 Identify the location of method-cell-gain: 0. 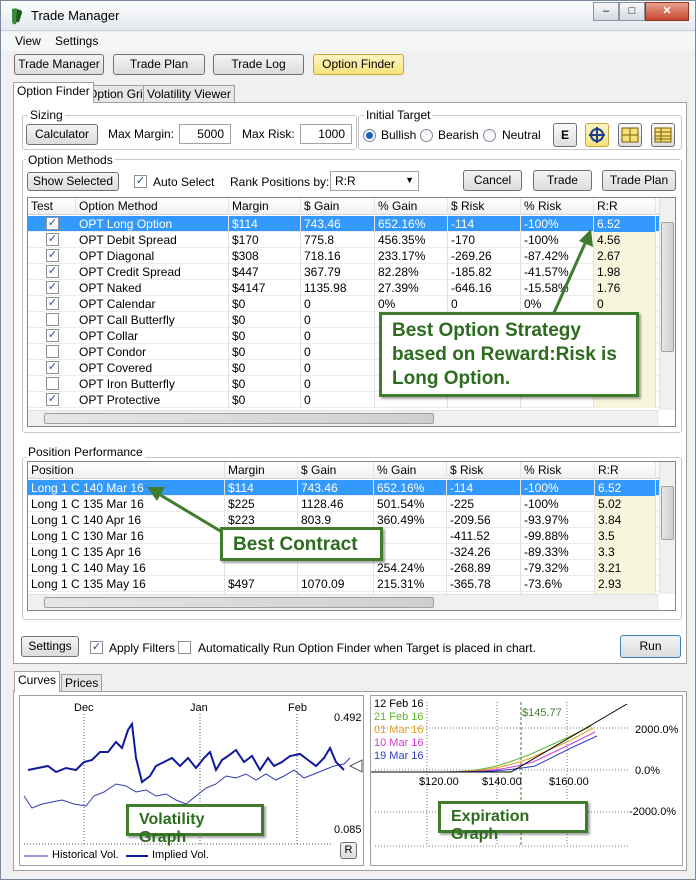
(338, 352).